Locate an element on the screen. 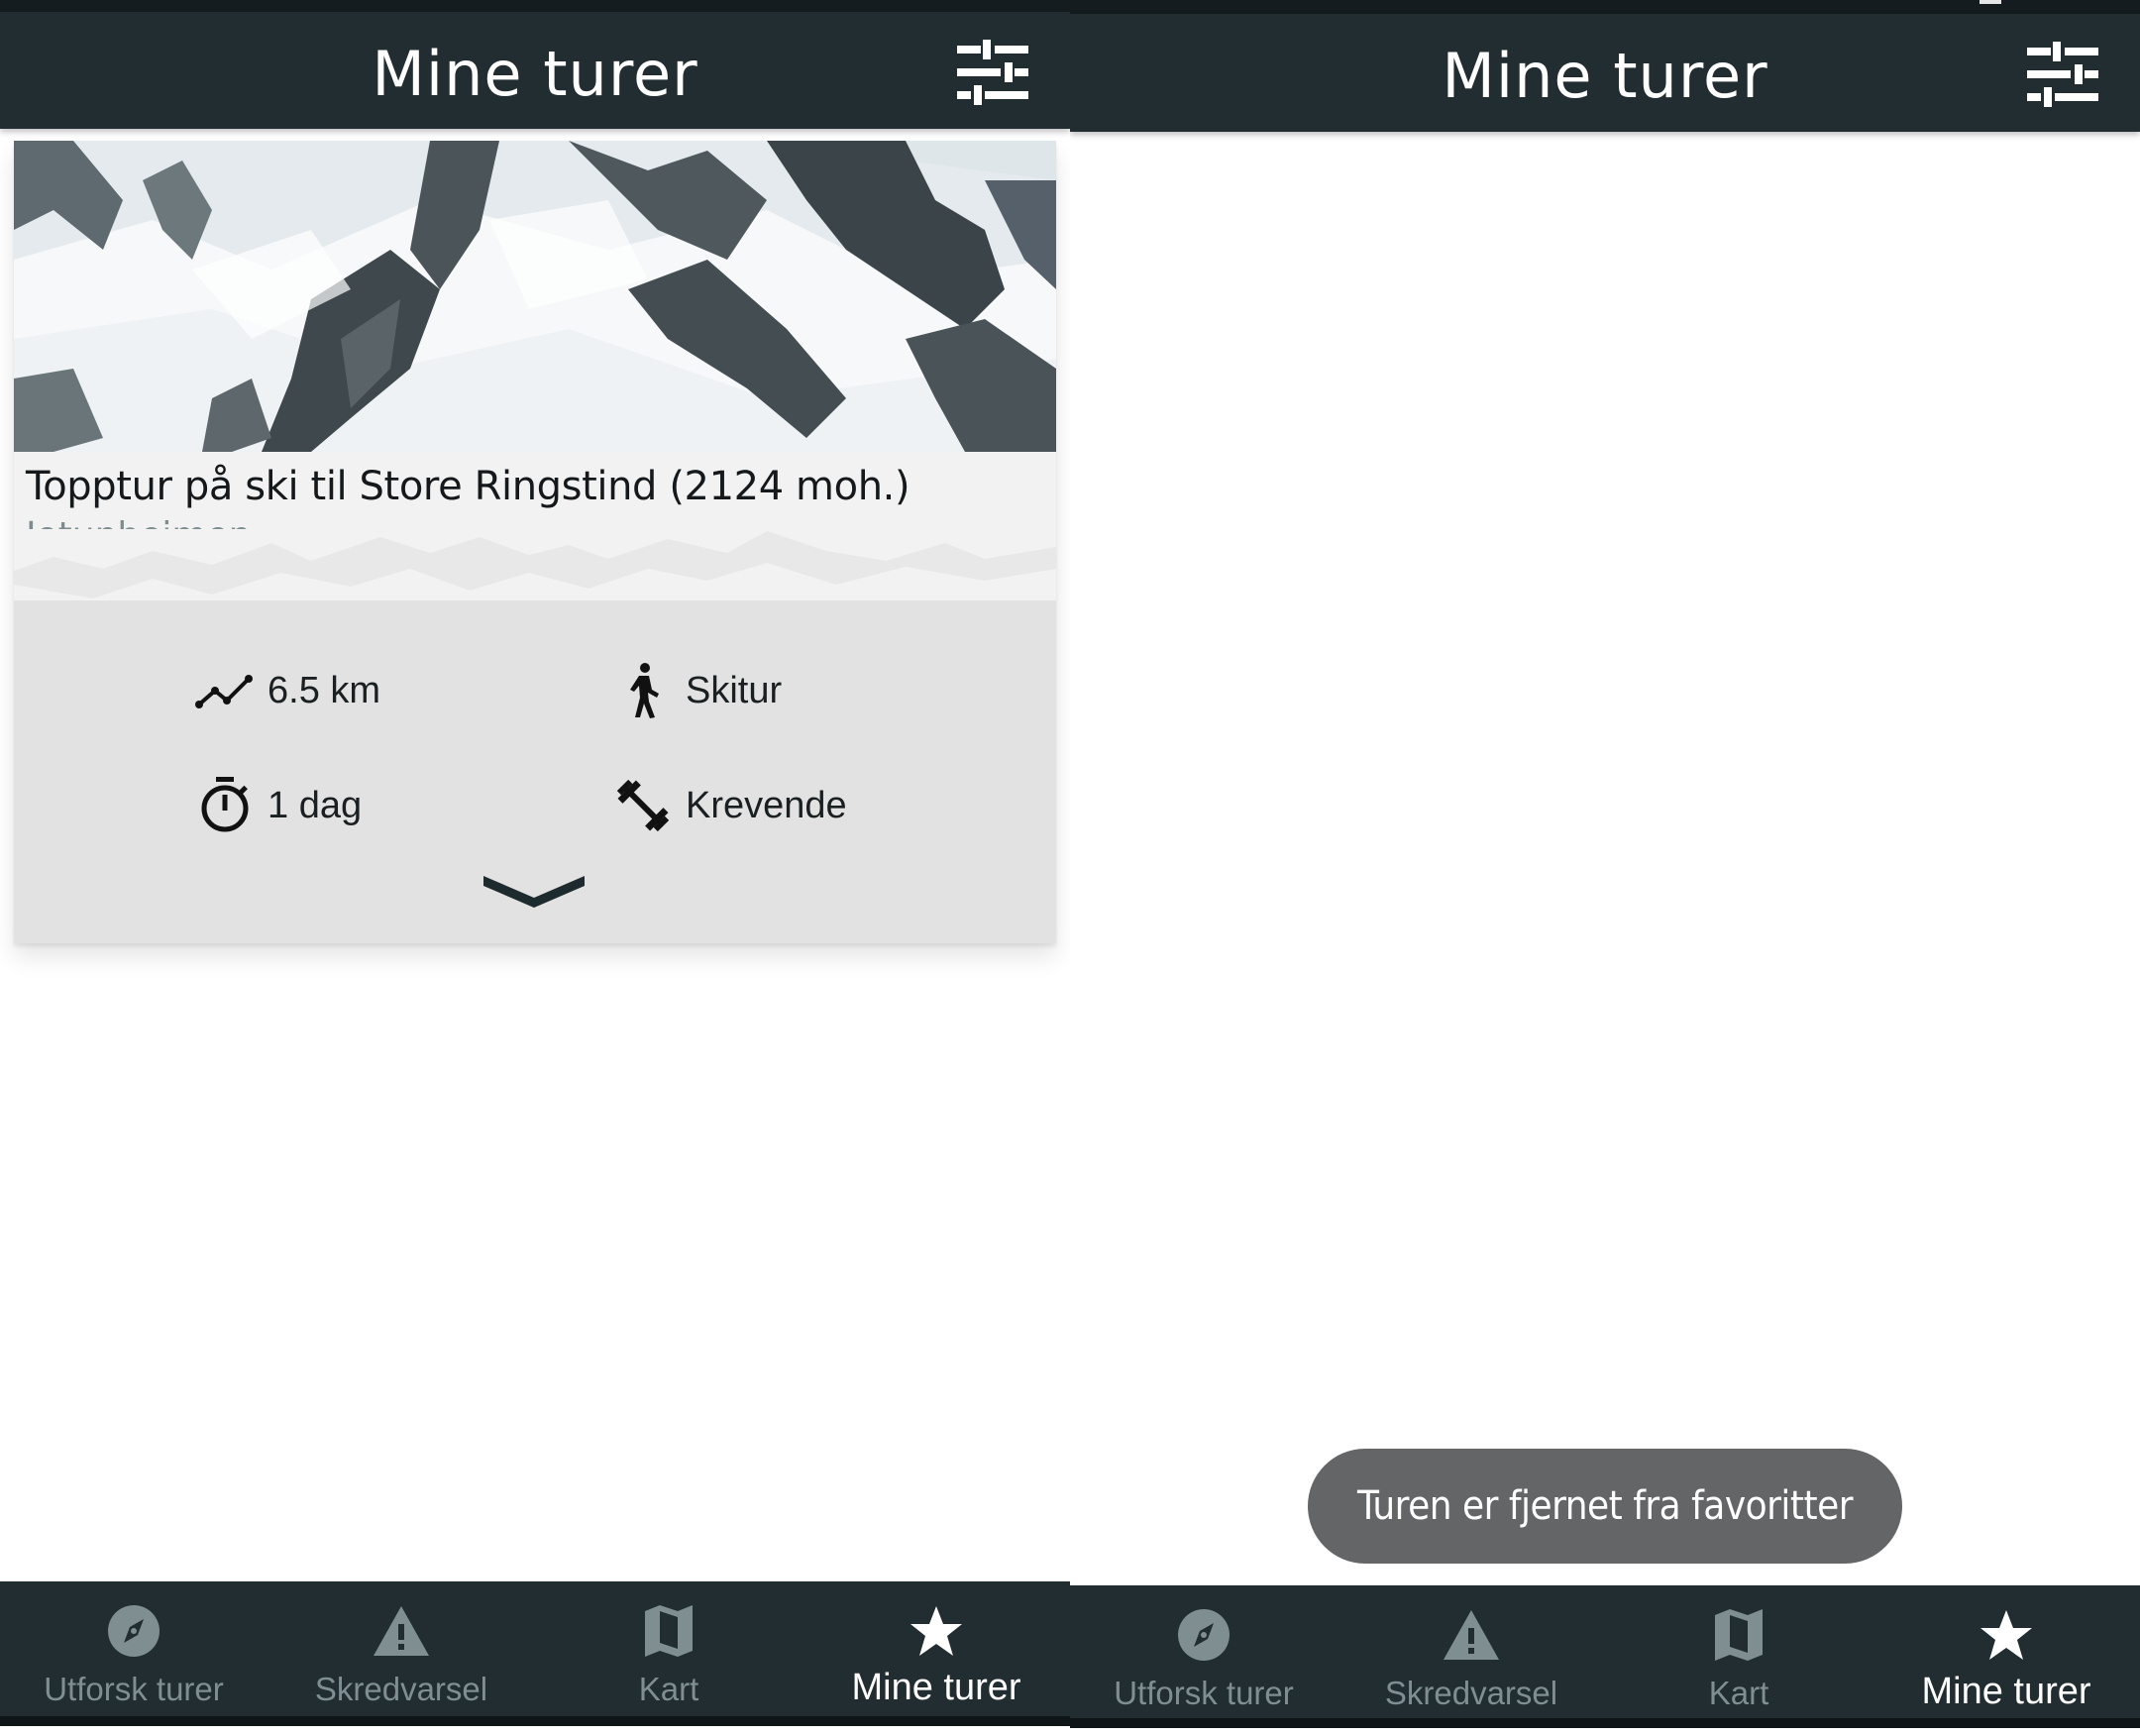 This screenshot has height=1736, width=2140. route-icon is located at coordinates (225, 690).